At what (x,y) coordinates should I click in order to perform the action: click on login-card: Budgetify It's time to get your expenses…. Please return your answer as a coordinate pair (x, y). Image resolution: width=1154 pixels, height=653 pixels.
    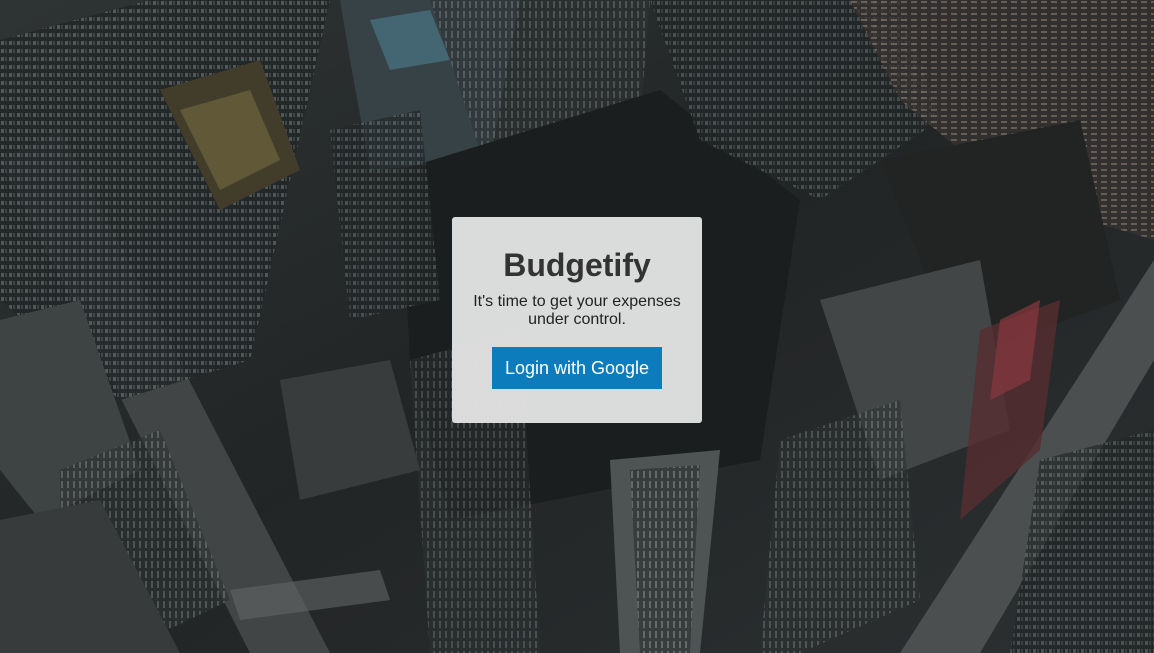
    Looking at the image, I should click on (577, 320).